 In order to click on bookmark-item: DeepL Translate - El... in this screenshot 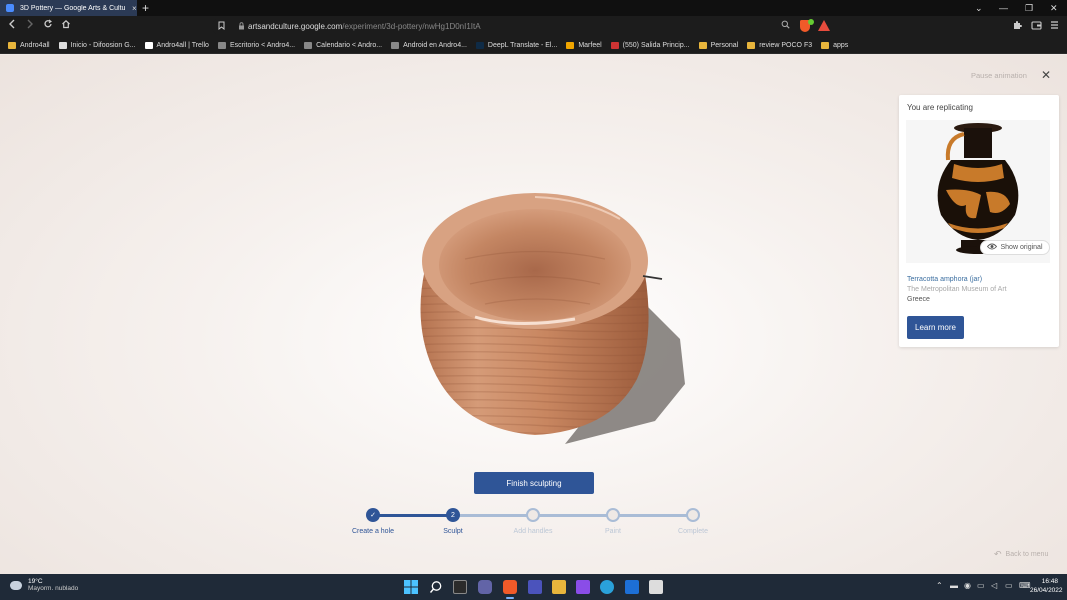, I will do `click(516, 45)`.